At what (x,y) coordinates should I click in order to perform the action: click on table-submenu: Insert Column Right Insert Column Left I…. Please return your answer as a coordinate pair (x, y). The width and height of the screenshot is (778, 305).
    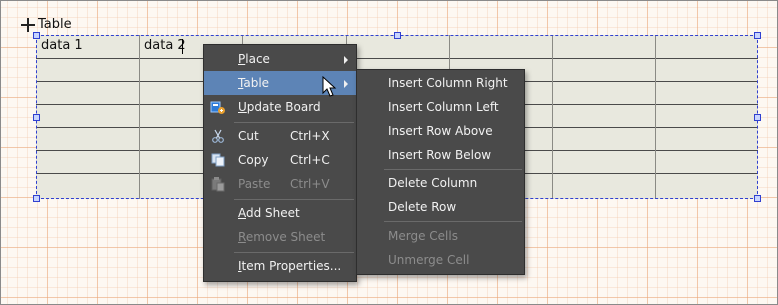
    Looking at the image, I should click on (440, 172).